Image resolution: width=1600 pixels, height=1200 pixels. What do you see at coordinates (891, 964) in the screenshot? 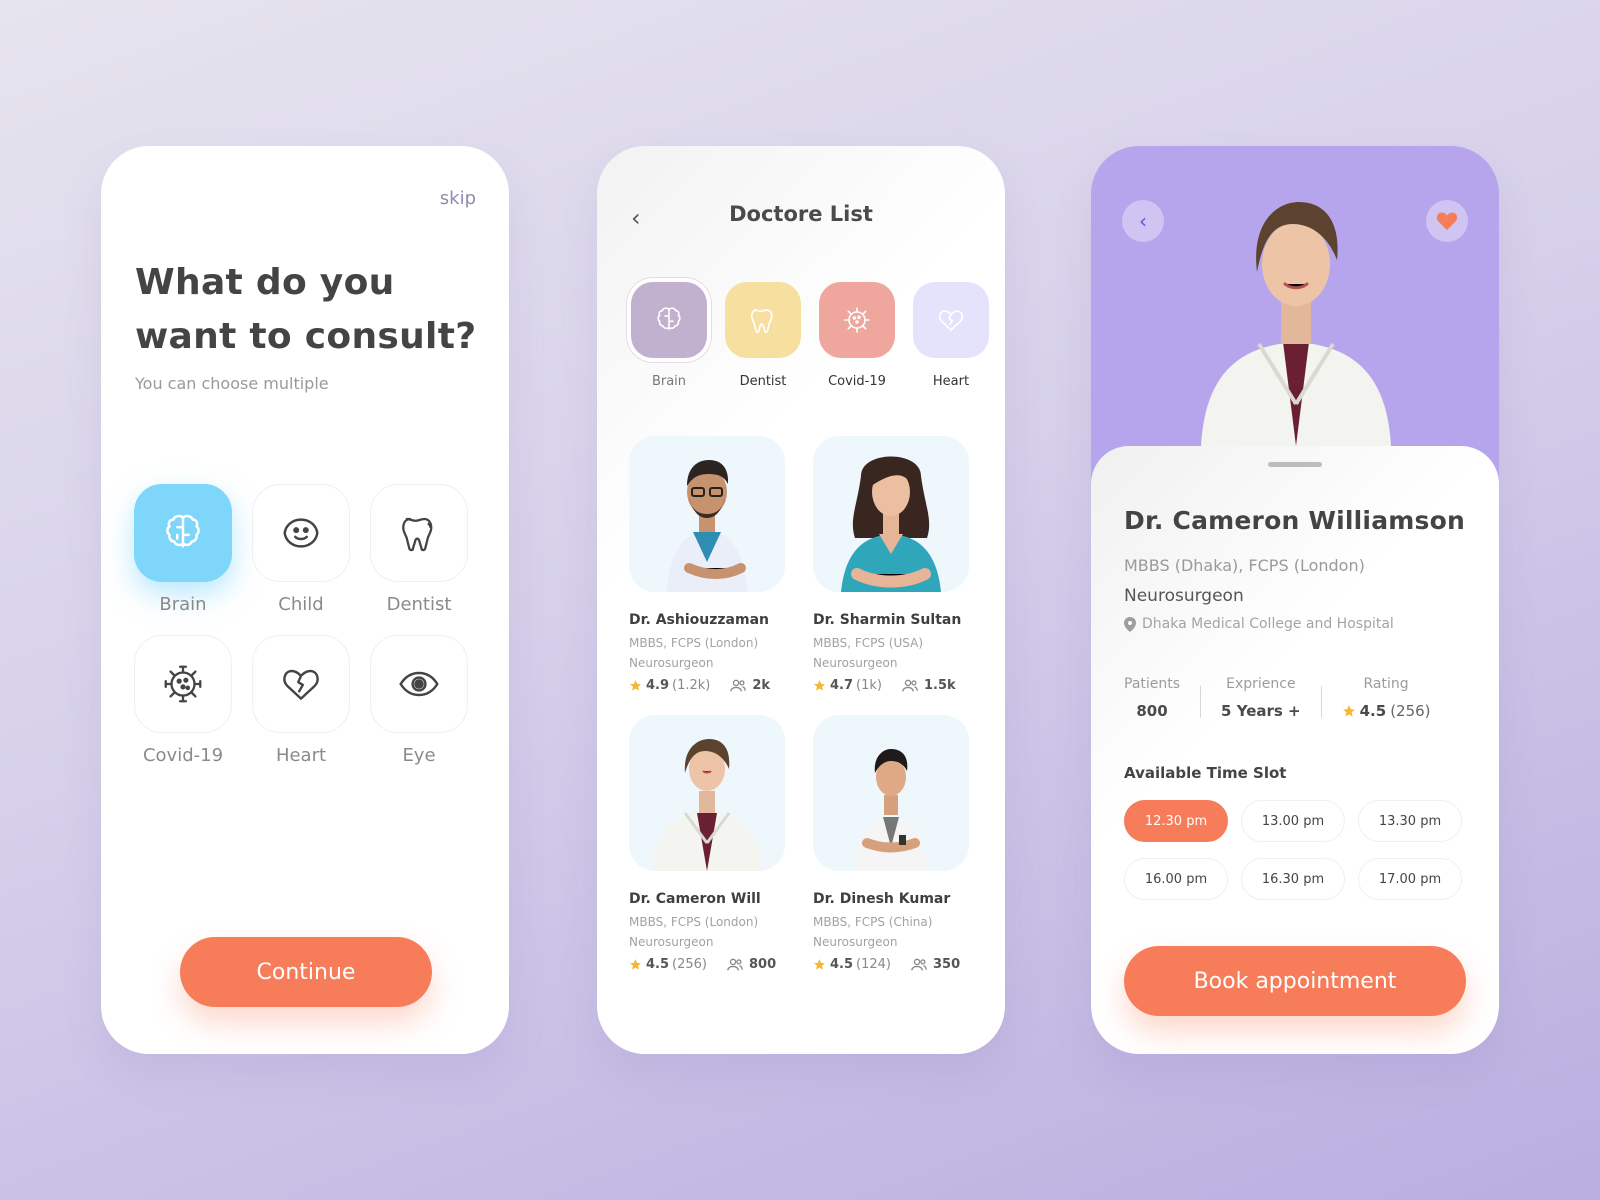
I see `doctor-stats: 4.5 (124) 350` at bounding box center [891, 964].